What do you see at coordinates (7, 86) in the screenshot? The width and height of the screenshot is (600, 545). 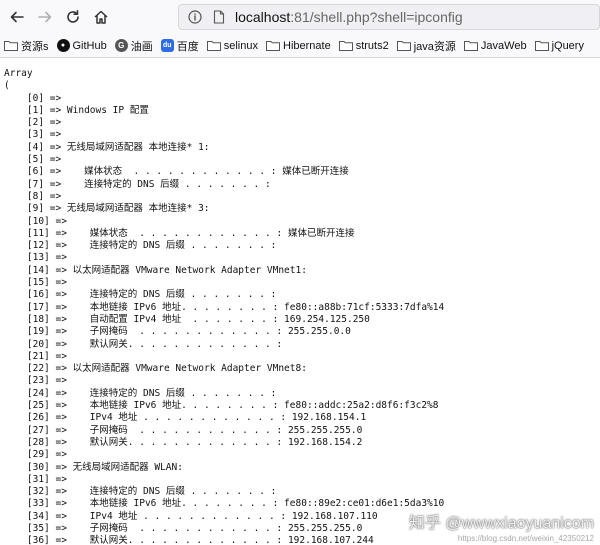 I see `output-line: (` at bounding box center [7, 86].